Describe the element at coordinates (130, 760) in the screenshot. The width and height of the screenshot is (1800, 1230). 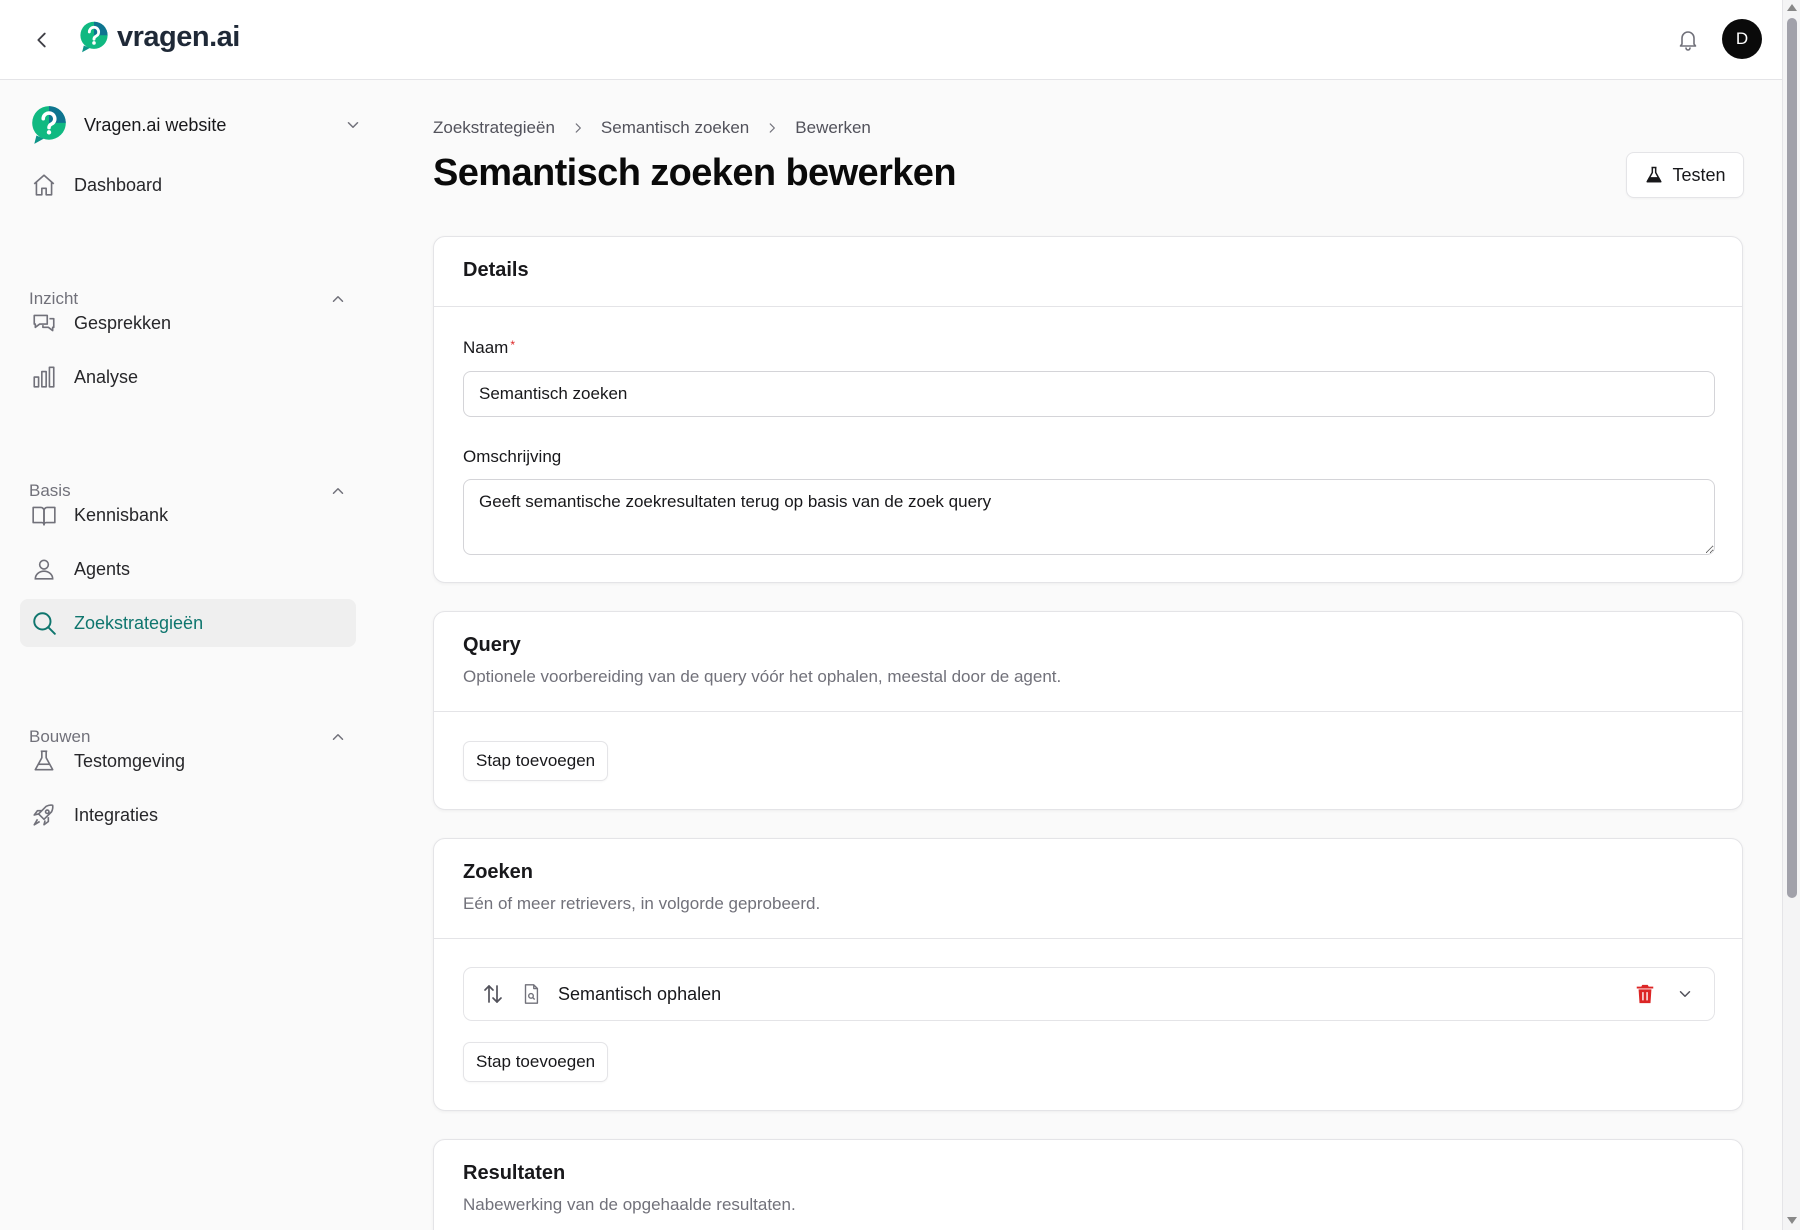
I see `sidebar-item-label: Testomgeving` at that location.